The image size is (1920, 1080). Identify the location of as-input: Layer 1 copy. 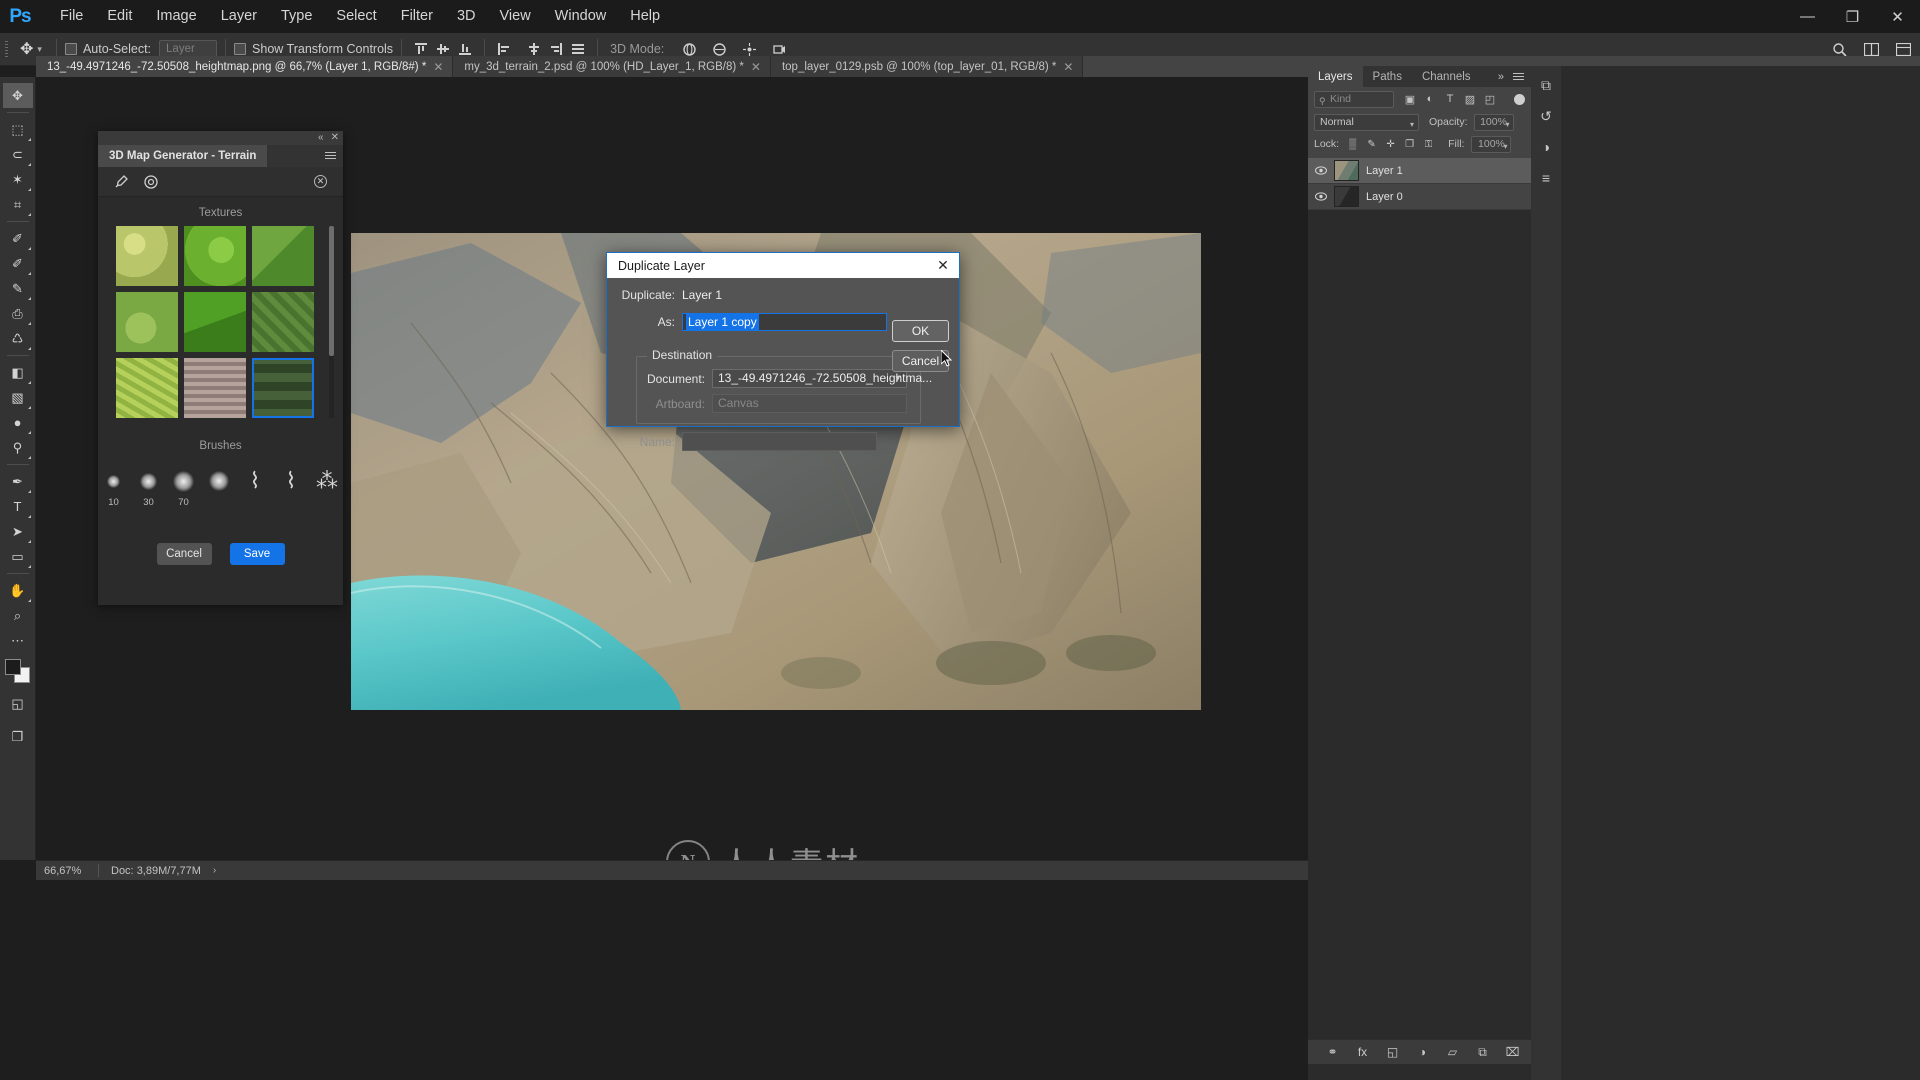
(784, 321).